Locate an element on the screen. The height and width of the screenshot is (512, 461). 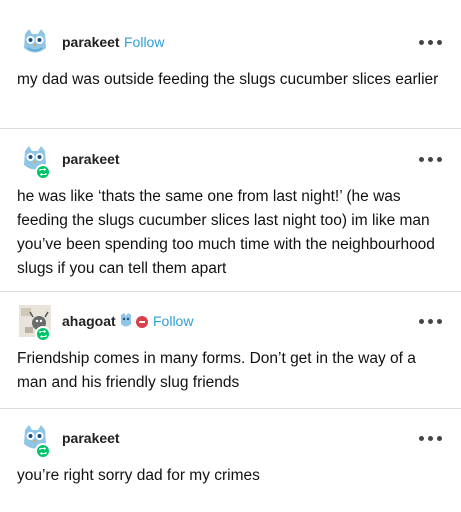
red-badge-icon is located at coordinates (142, 324).